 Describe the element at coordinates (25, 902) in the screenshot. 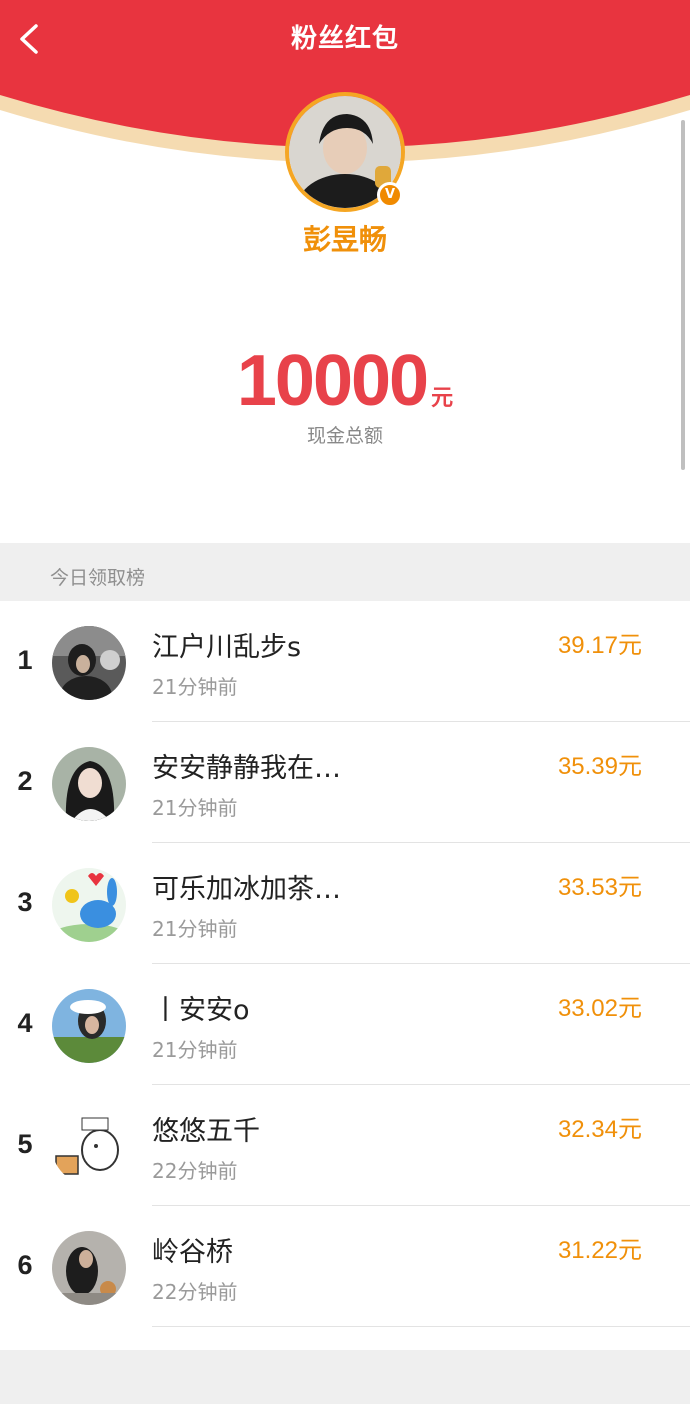

I see `rank-number: 3` at that location.